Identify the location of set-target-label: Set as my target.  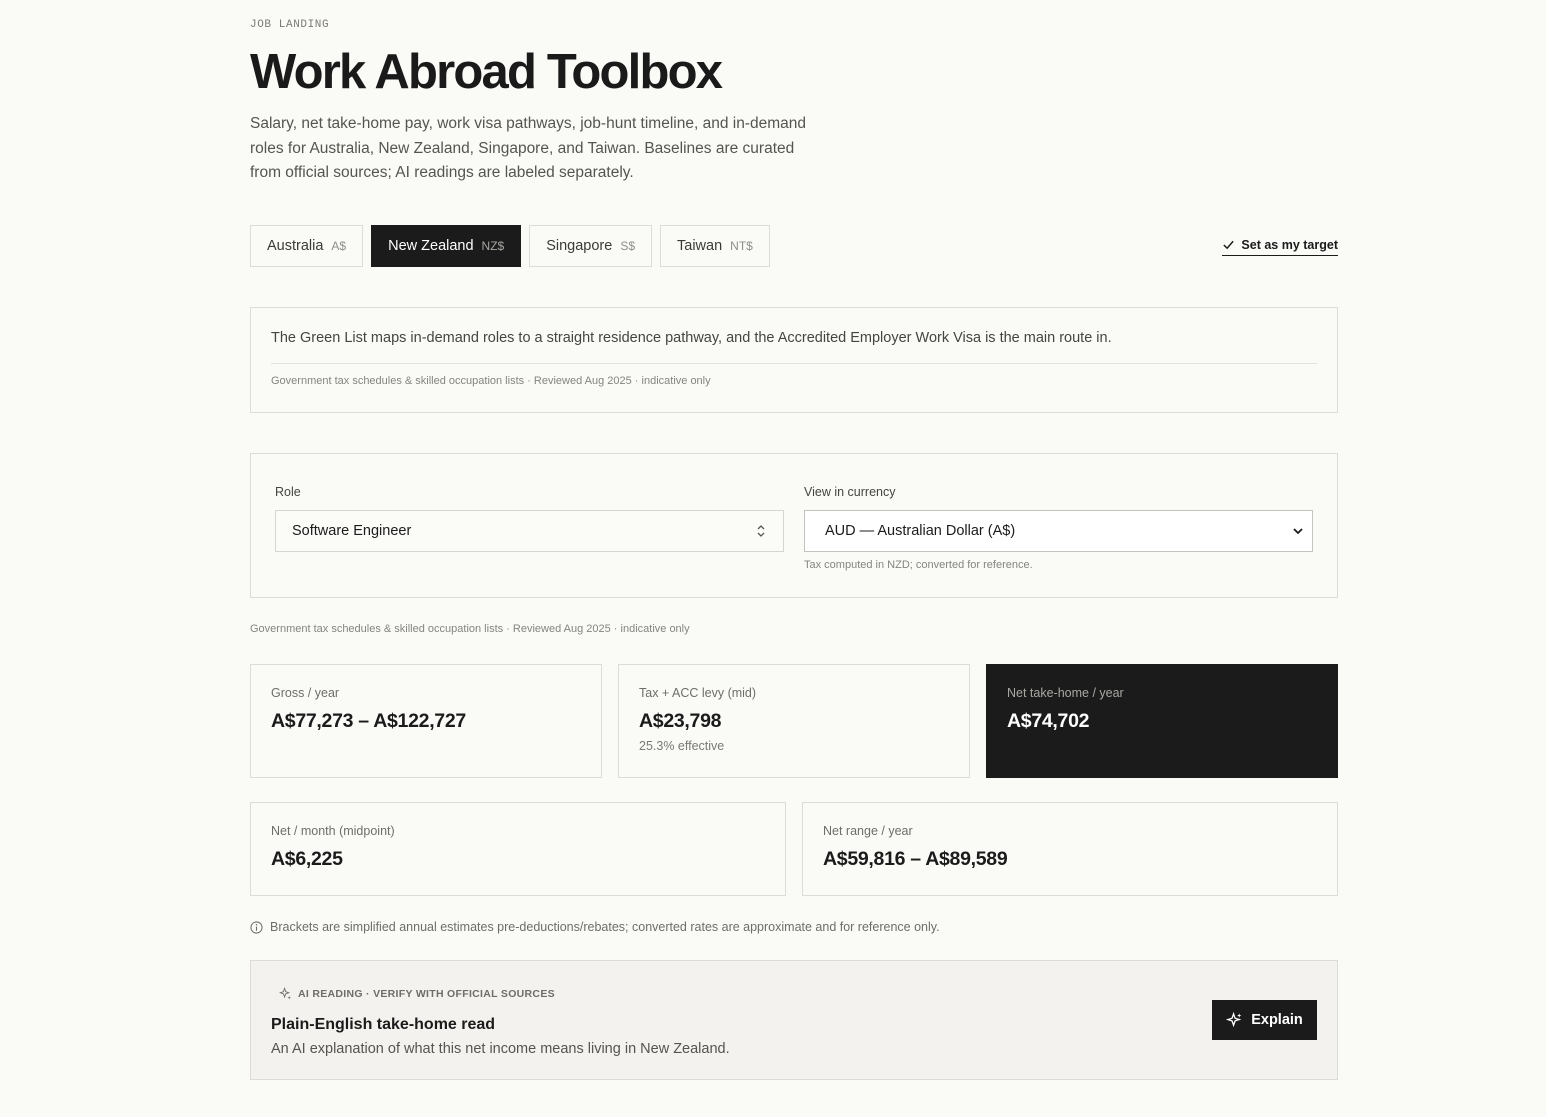
(1289, 244).